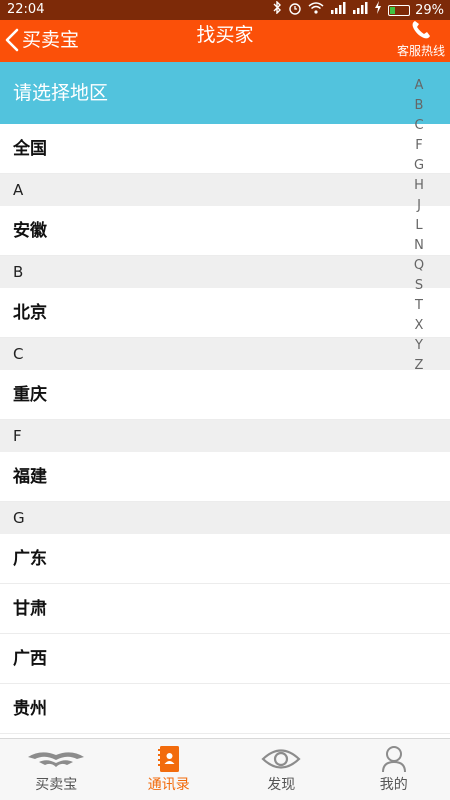  I want to click on region-item: 福建, so click(225, 477).